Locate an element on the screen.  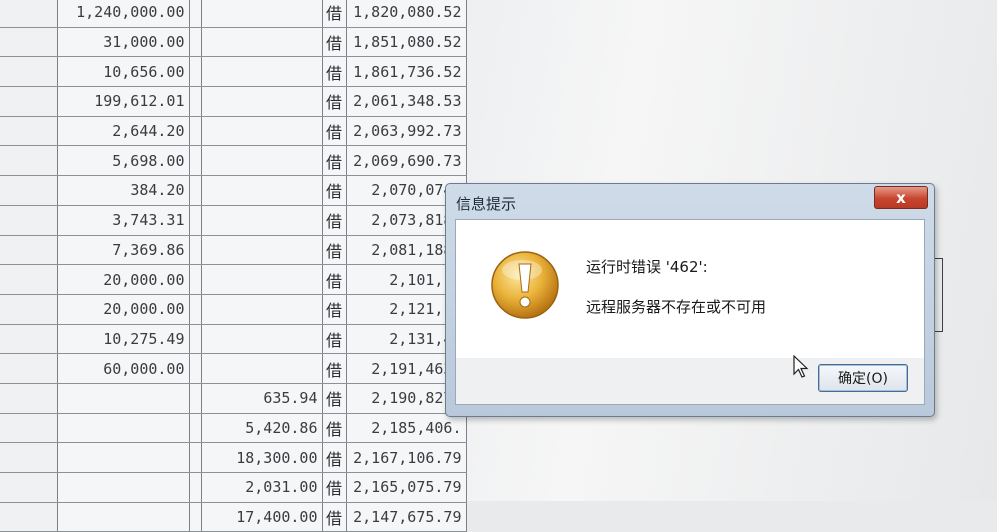
table-row: 20,000.00 借 2,101,18 is located at coordinates (233, 279).